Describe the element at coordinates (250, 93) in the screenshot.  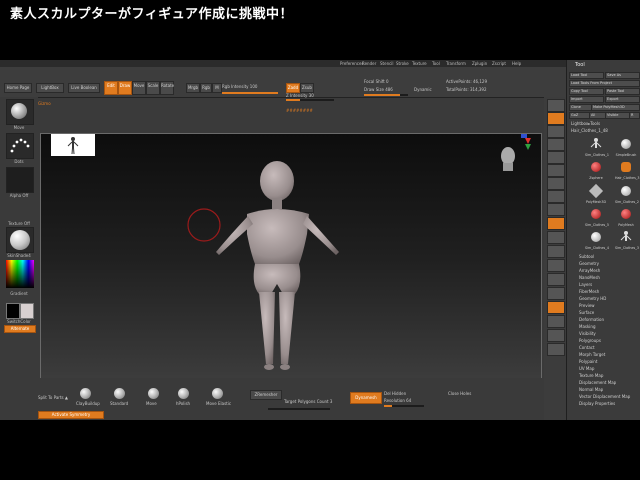
I see `rgb-intensity-slider` at that location.